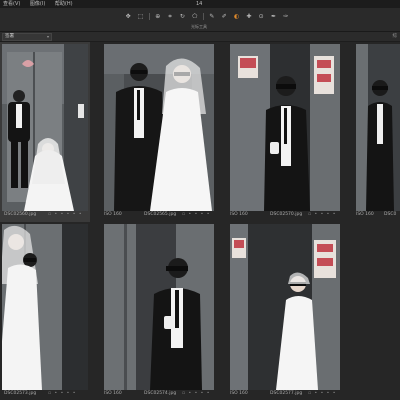  Describe the element at coordinates (182, 17) in the screenshot. I see `rotate-tool-icon: ↻` at that location.